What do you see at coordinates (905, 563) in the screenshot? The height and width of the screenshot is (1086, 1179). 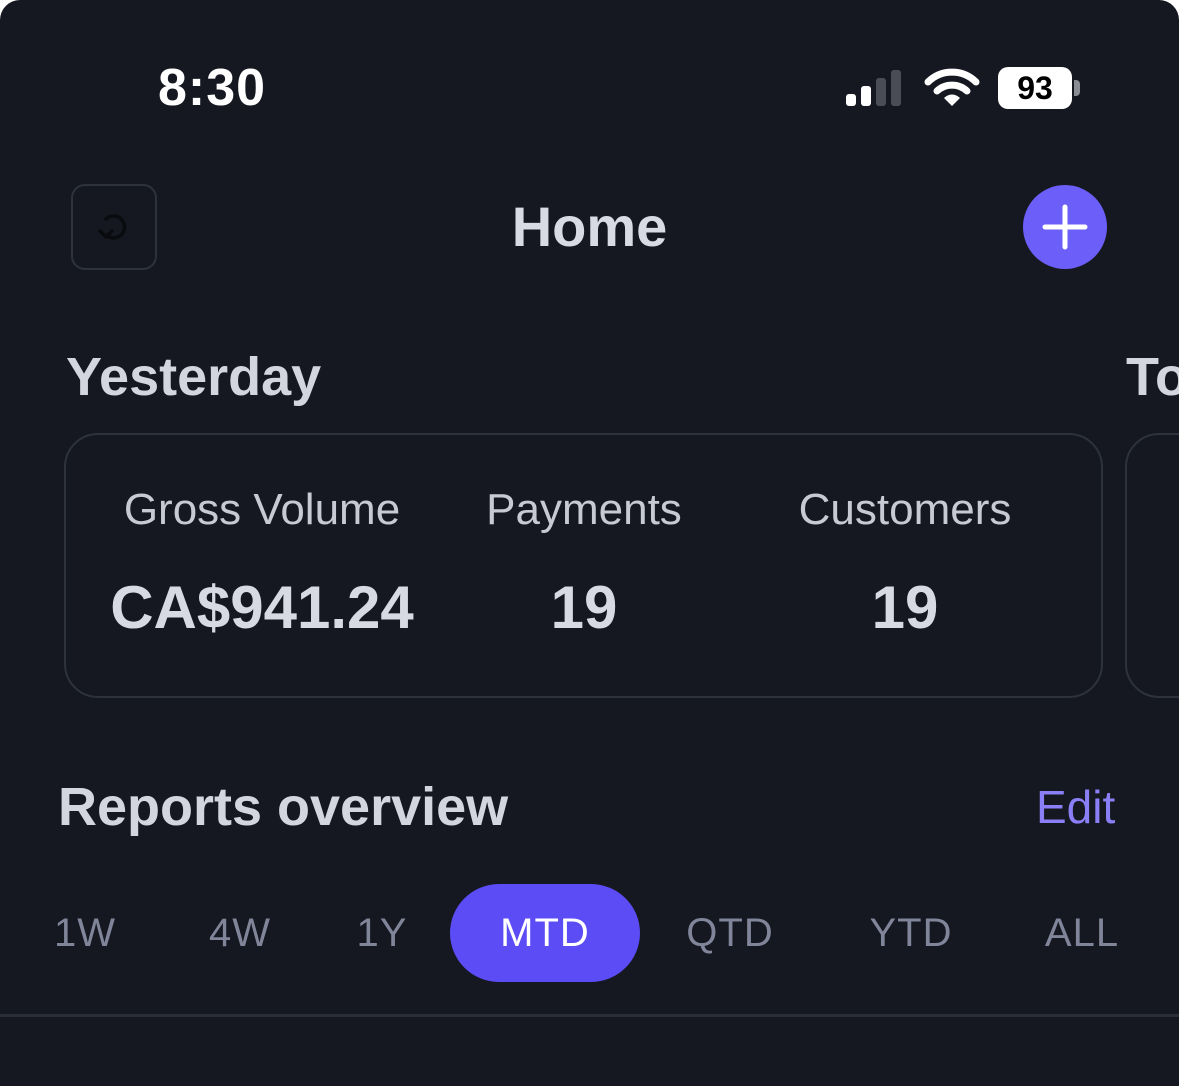 I see `customers-metric: Customers 19` at bounding box center [905, 563].